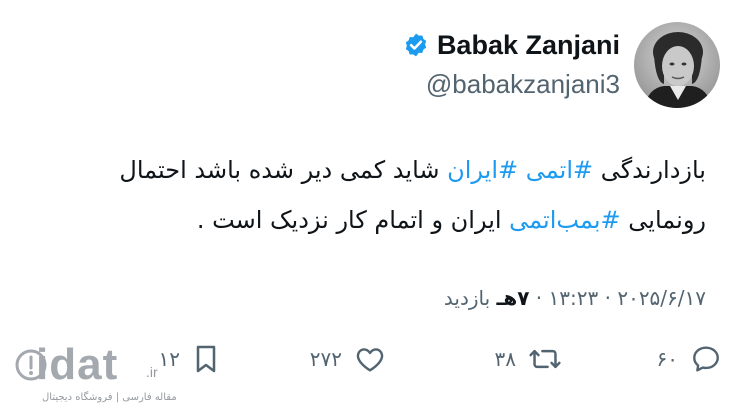 The height and width of the screenshot is (415, 740). What do you see at coordinates (482, 170) in the screenshot?
I see `hashtag-link: #ایران` at bounding box center [482, 170].